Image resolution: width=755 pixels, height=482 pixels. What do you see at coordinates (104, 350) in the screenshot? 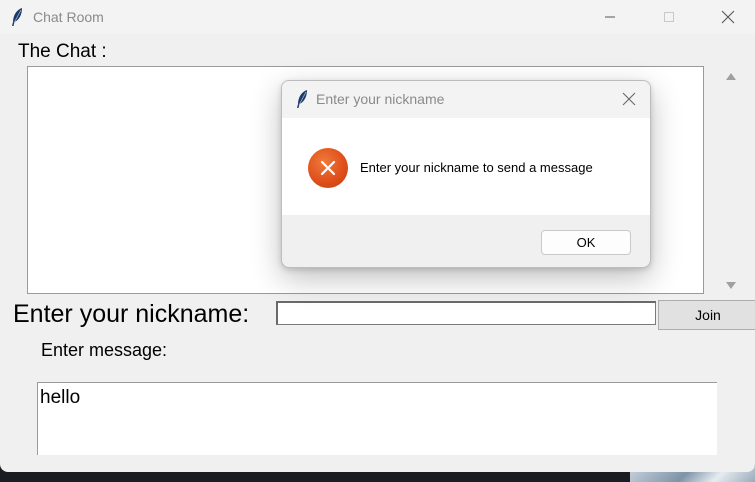
I see `message-label: Enter message:` at bounding box center [104, 350].